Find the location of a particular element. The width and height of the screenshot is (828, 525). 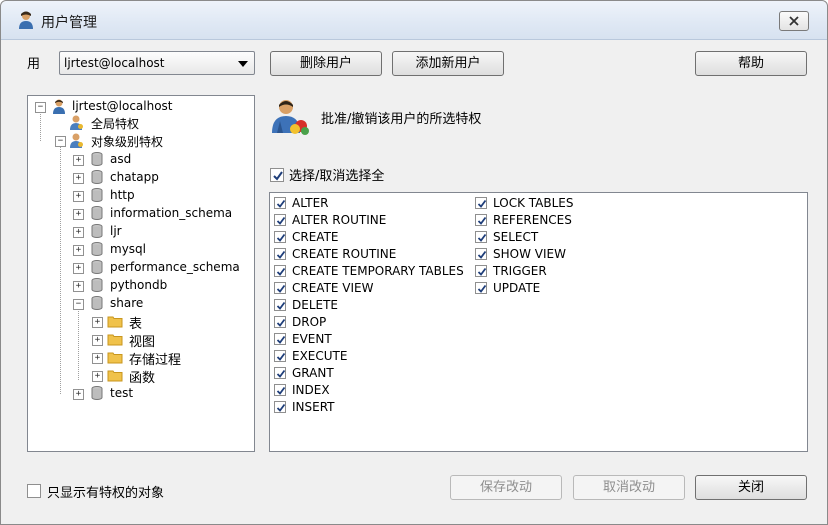

tree-db-label: asd is located at coordinates (121, 159).